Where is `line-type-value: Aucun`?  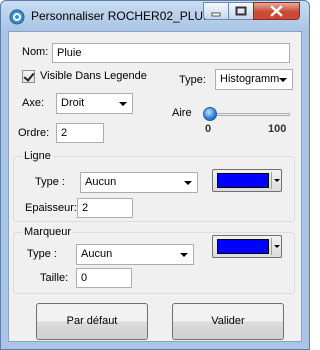 line-type-value: Aucun is located at coordinates (101, 182).